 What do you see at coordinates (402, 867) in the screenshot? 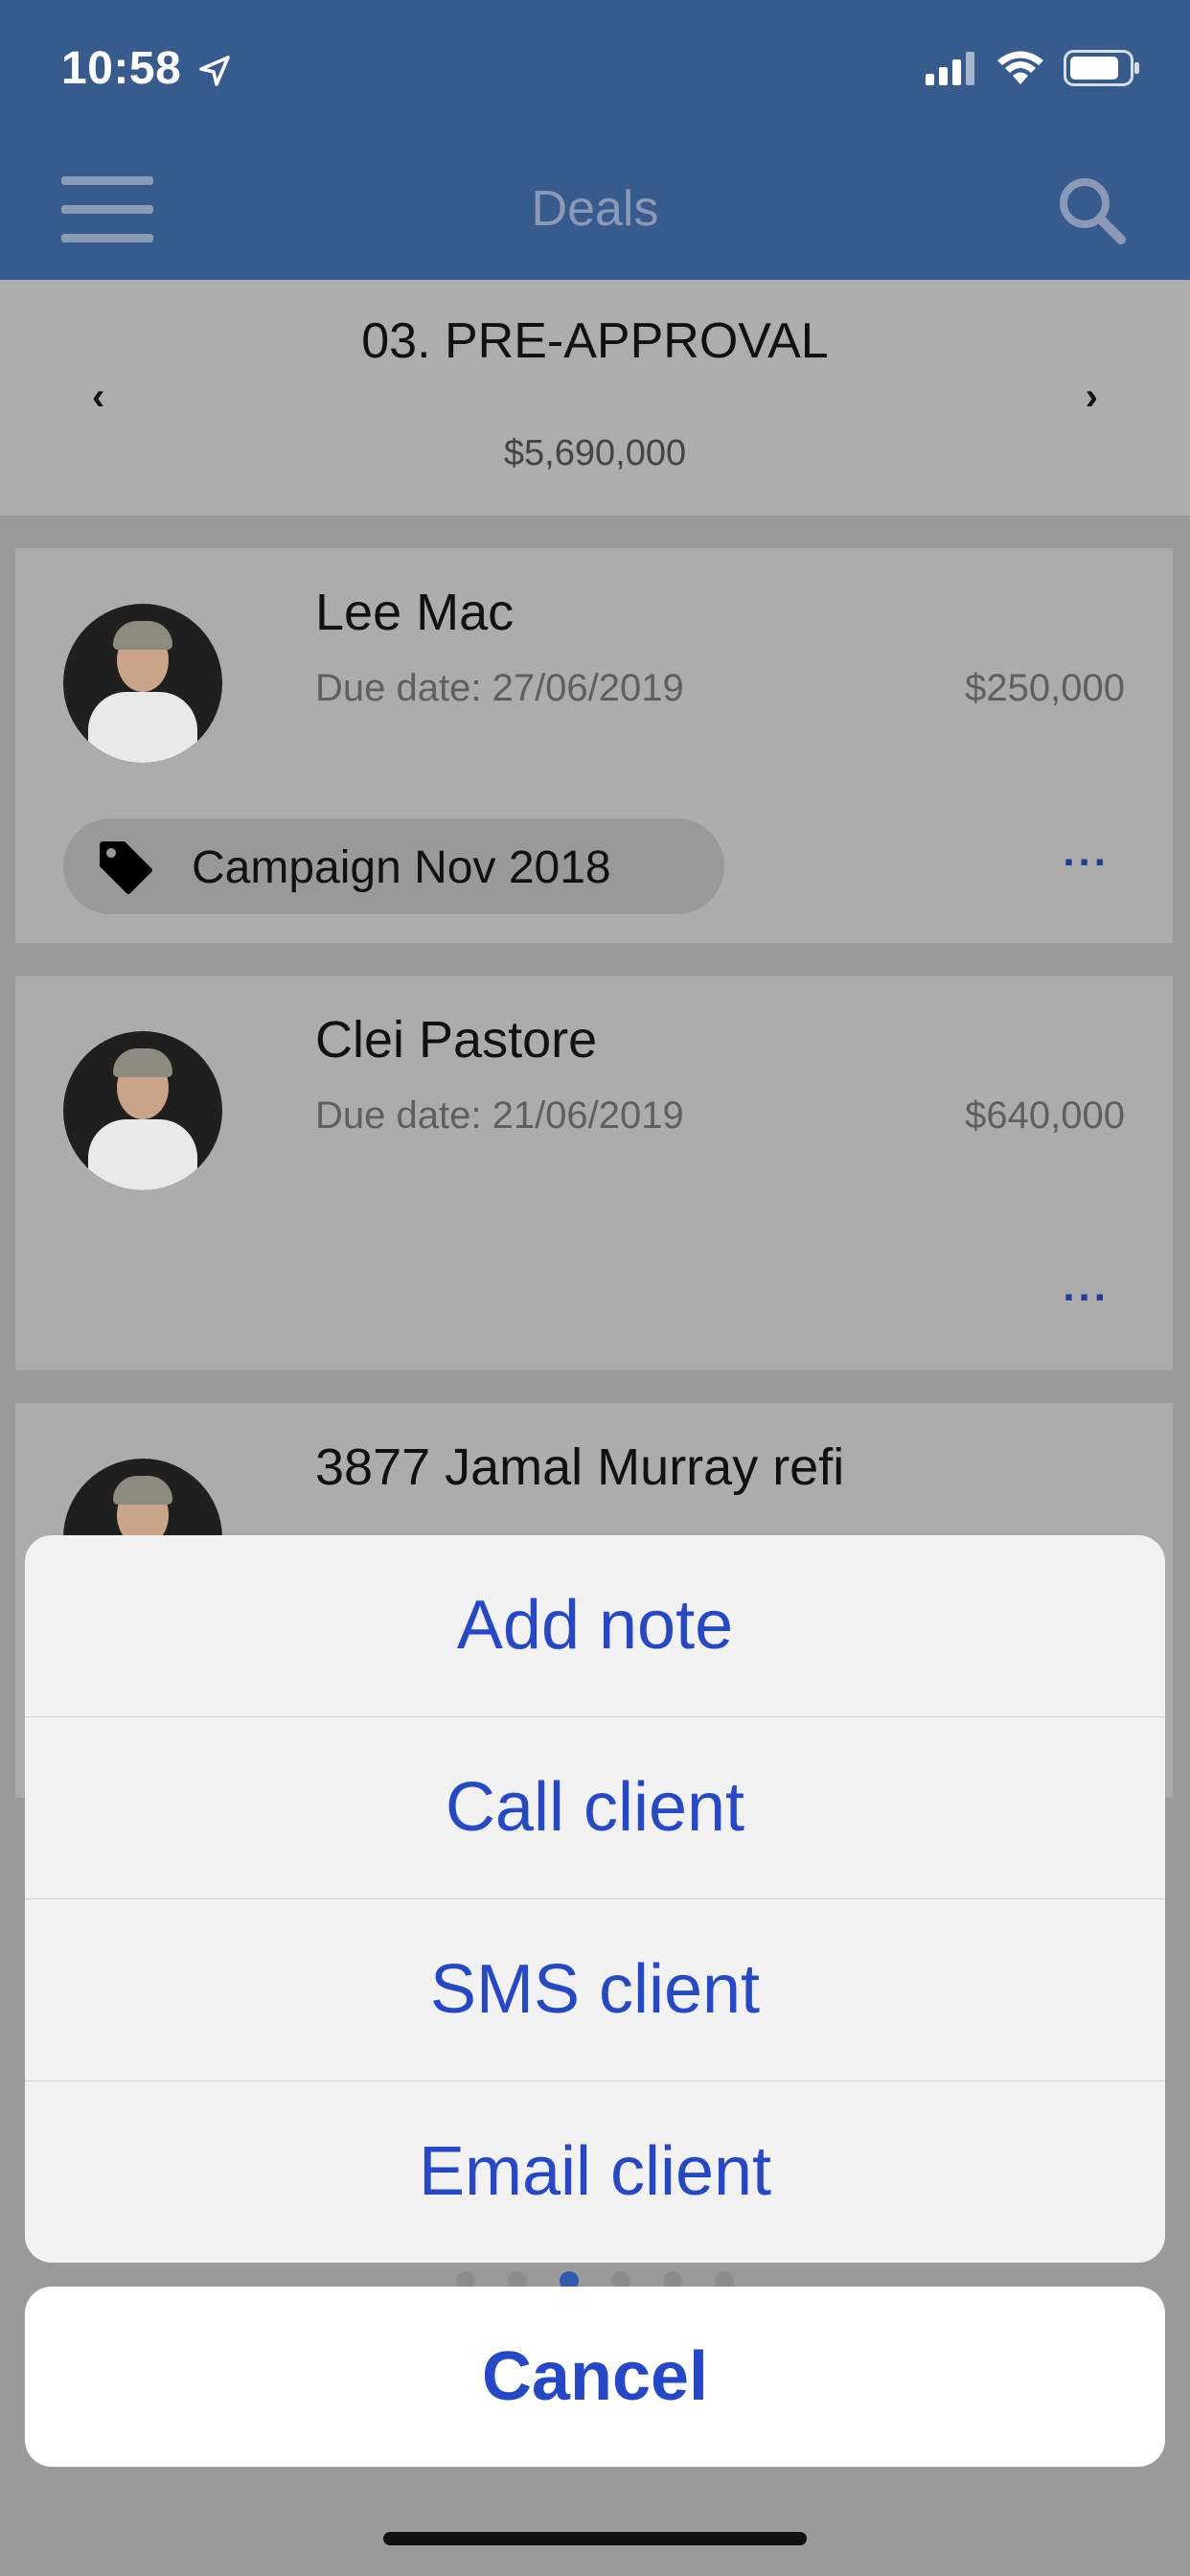
I see `campaign-tag-label: Campaign Nov 2018` at bounding box center [402, 867].